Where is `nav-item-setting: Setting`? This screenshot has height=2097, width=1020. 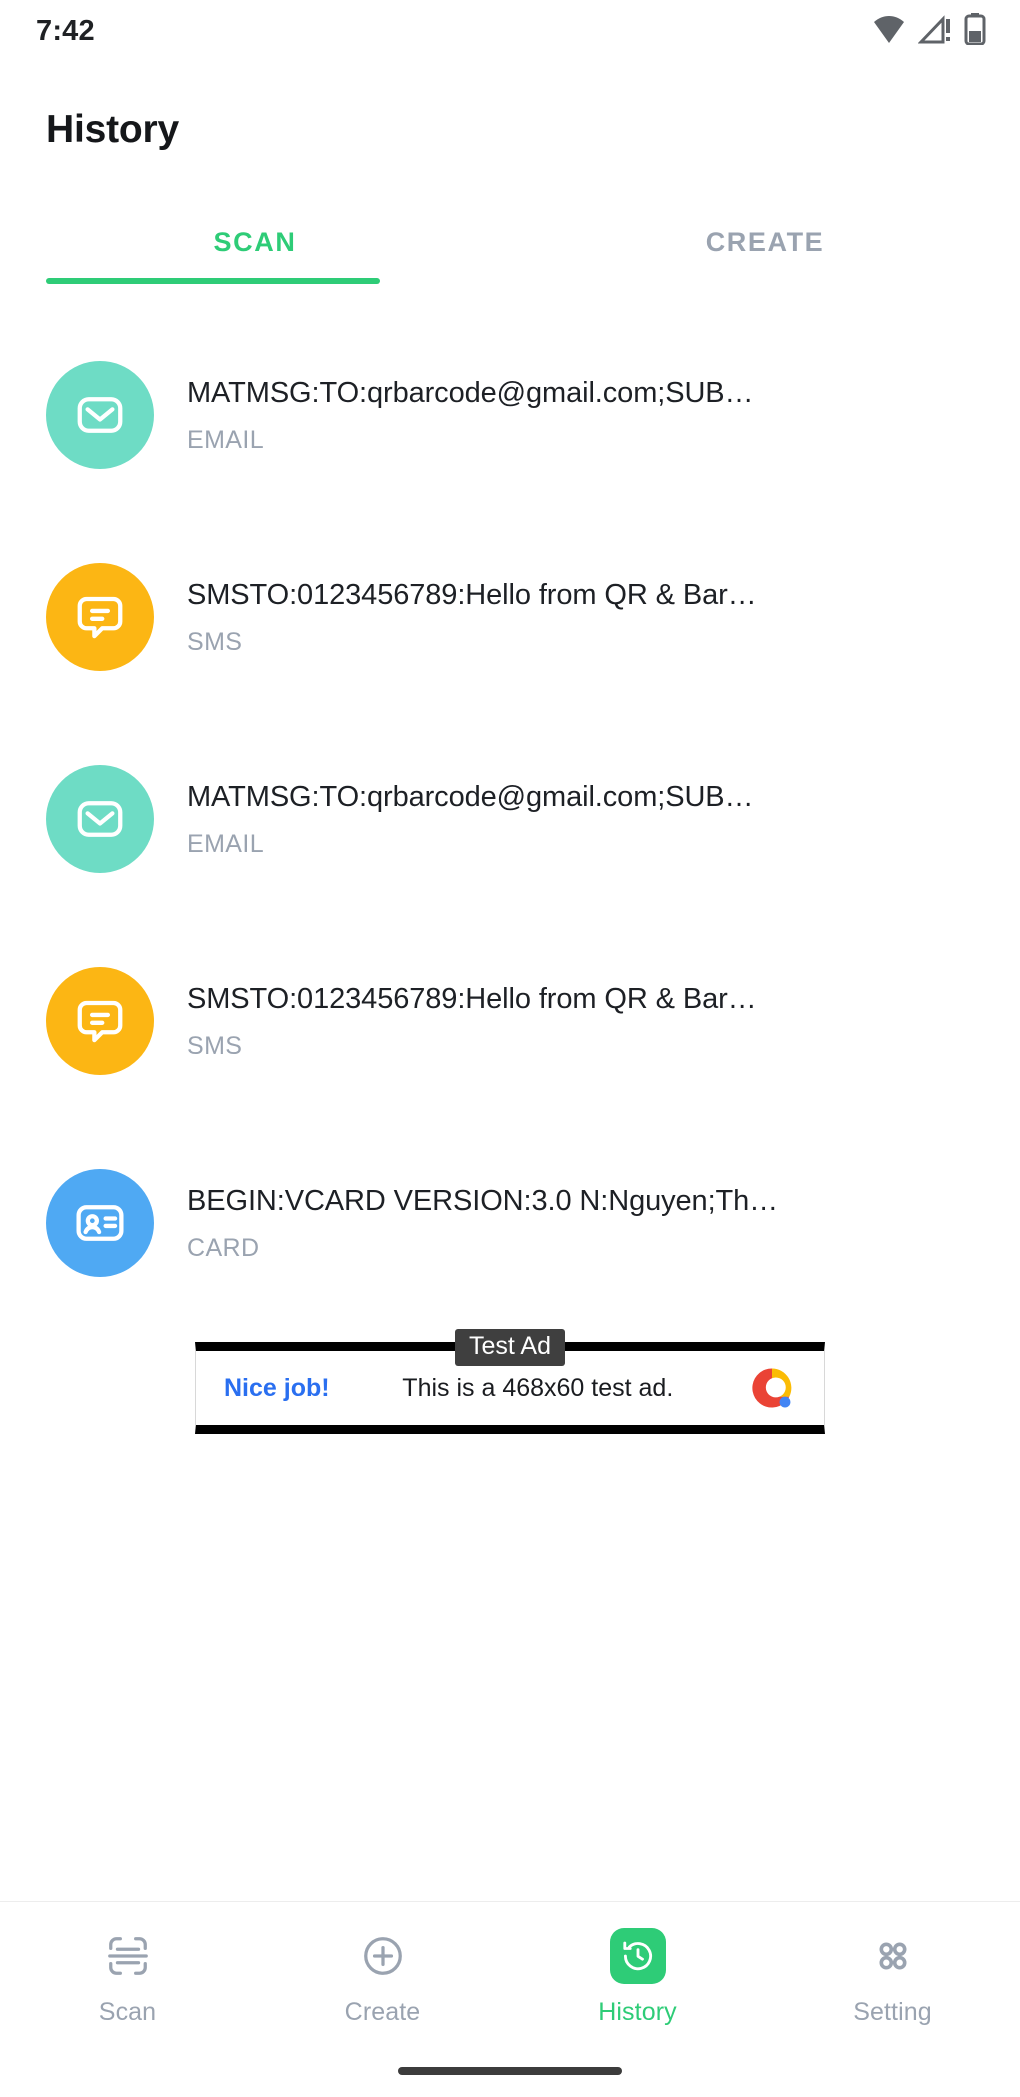 nav-item-setting: Setting is located at coordinates (892, 1977).